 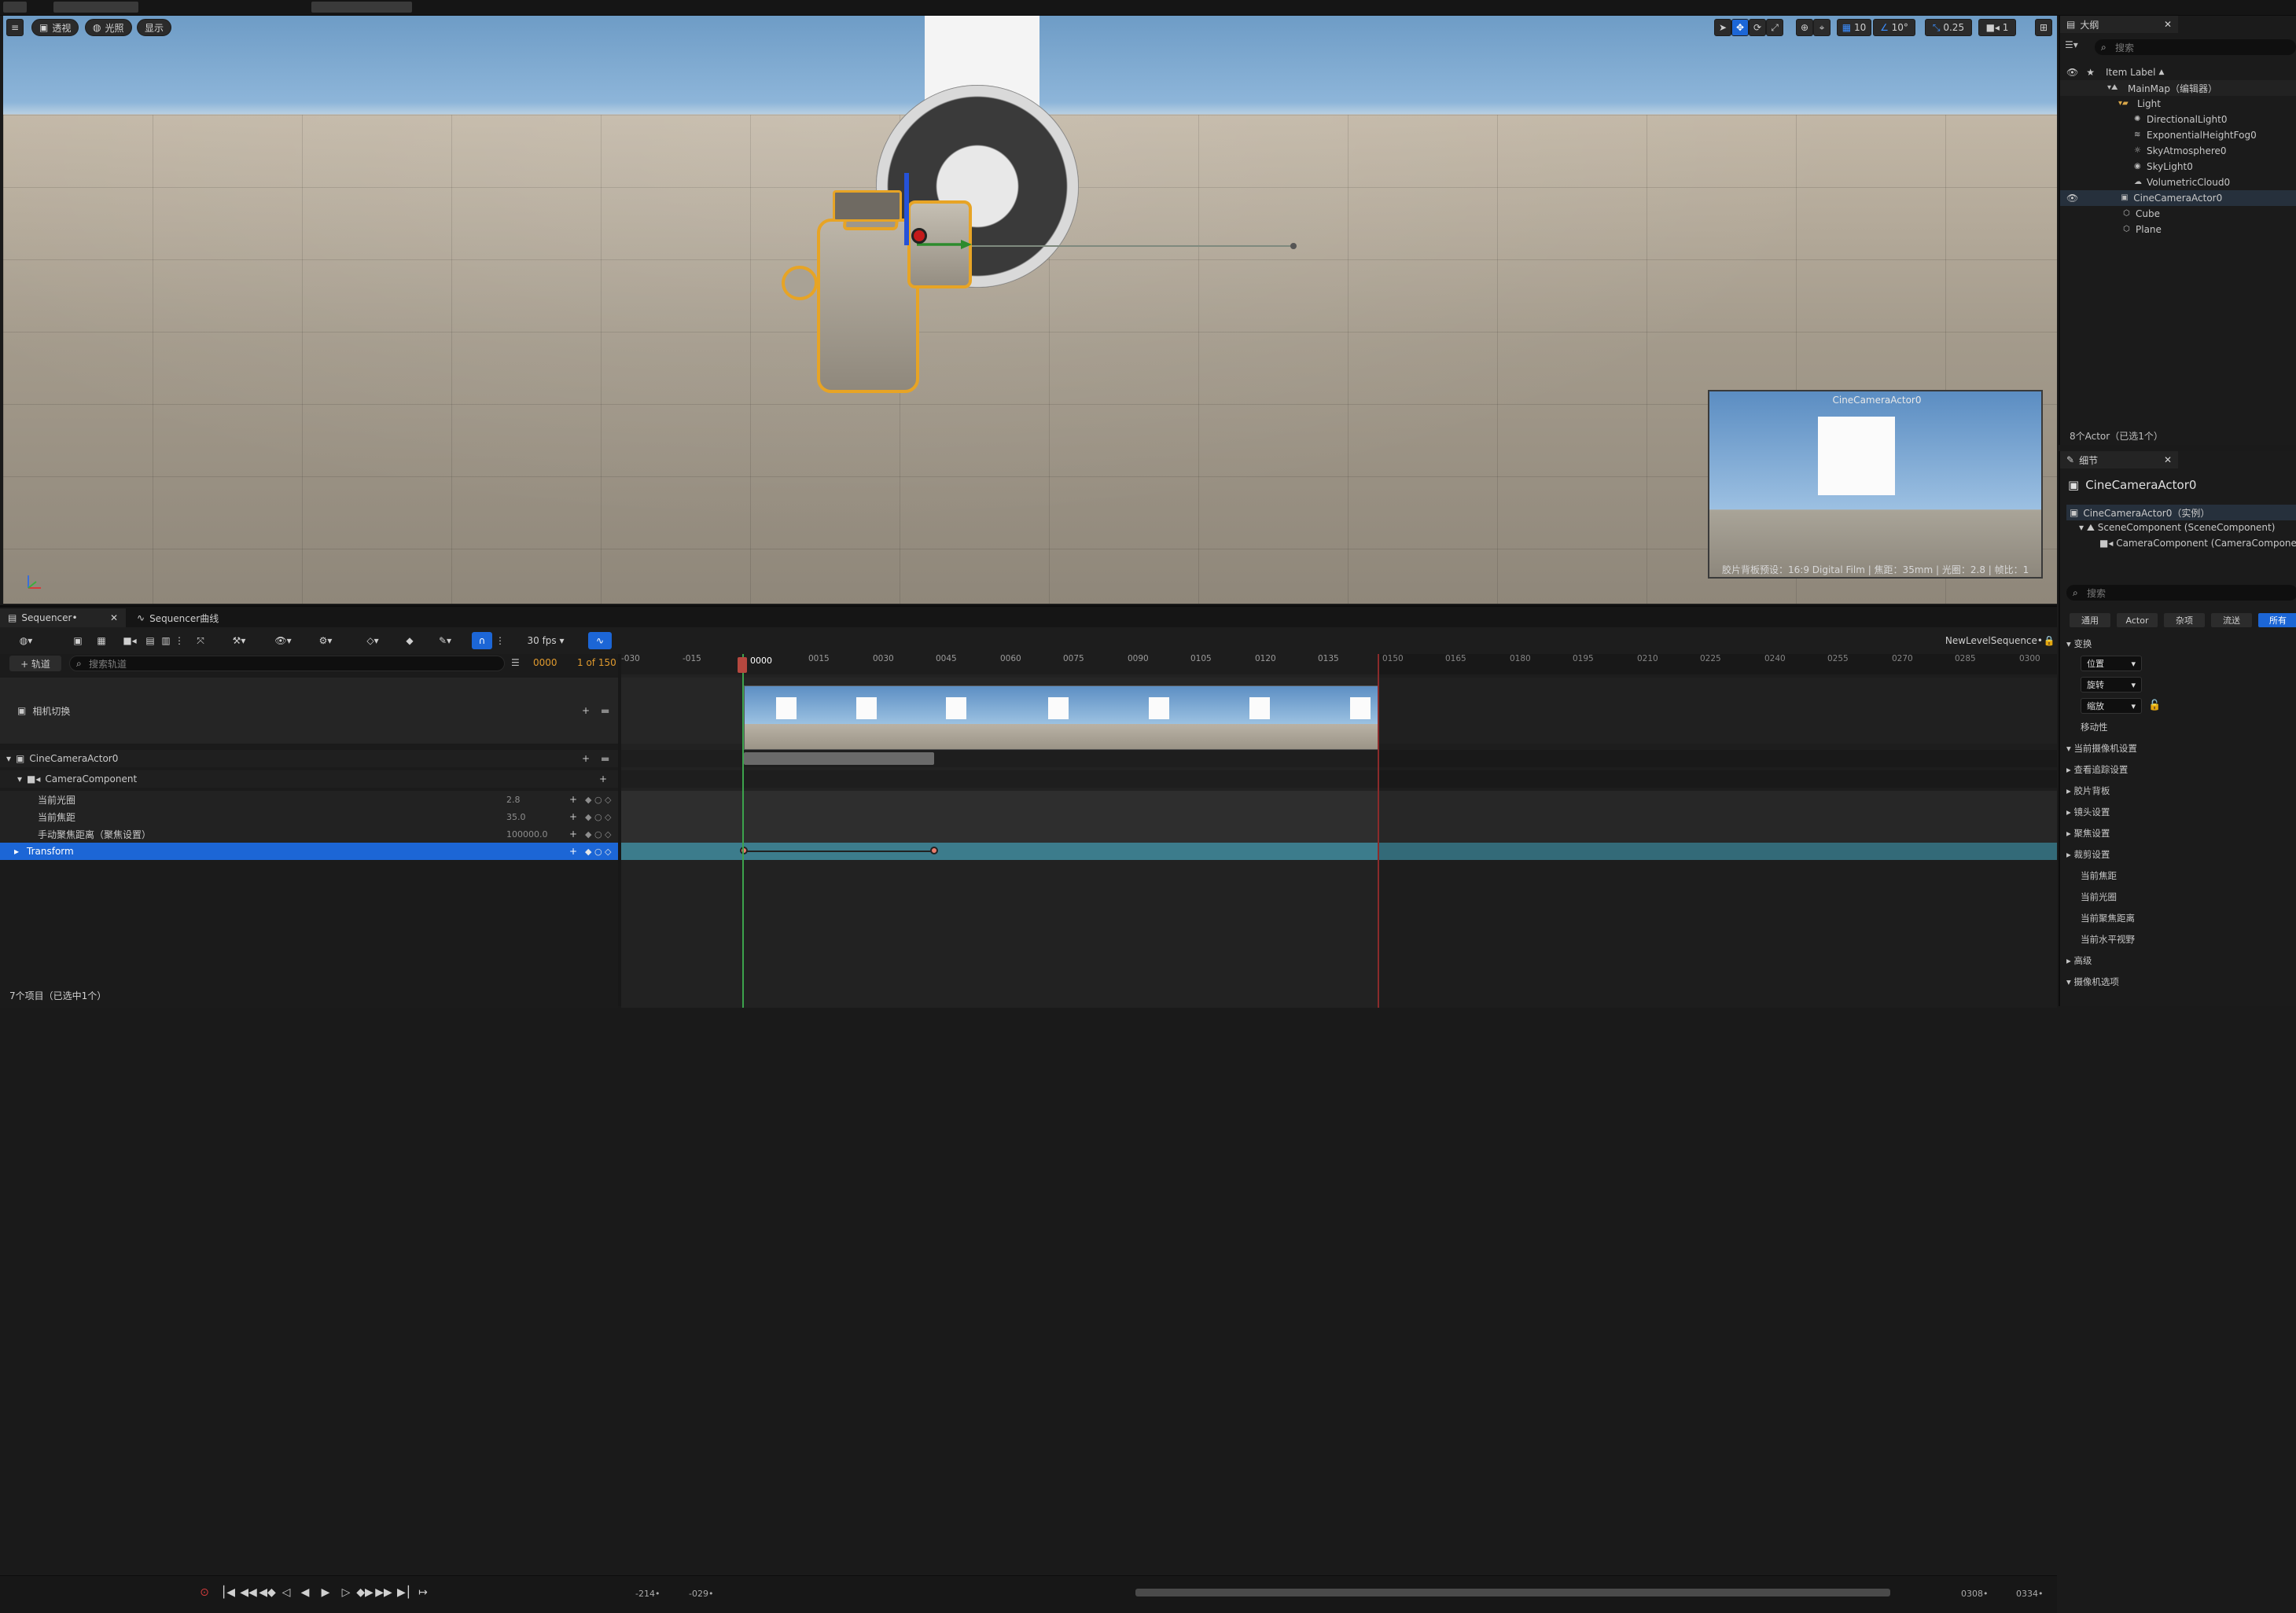 What do you see at coordinates (361, 7) in the screenshot?
I see `play-controls` at bounding box center [361, 7].